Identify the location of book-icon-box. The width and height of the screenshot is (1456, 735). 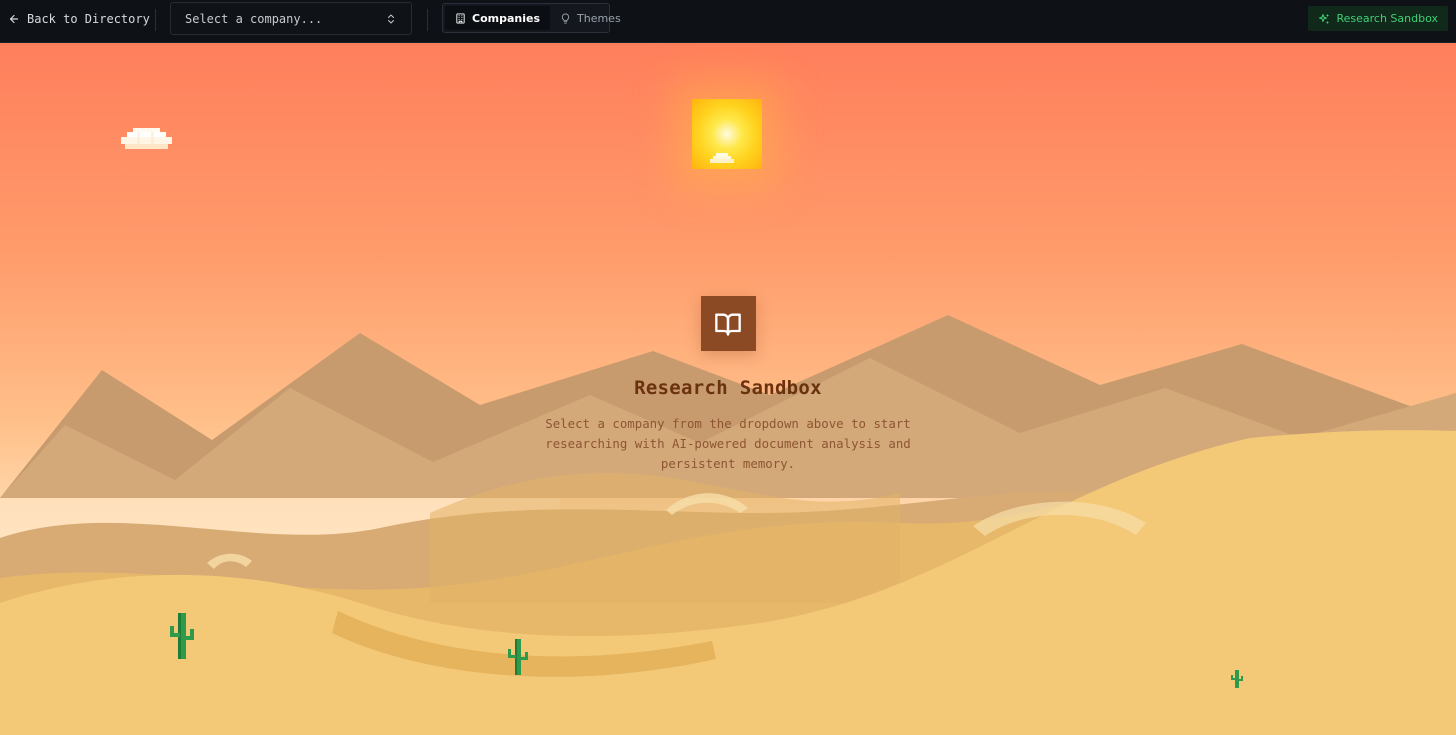
(728, 323).